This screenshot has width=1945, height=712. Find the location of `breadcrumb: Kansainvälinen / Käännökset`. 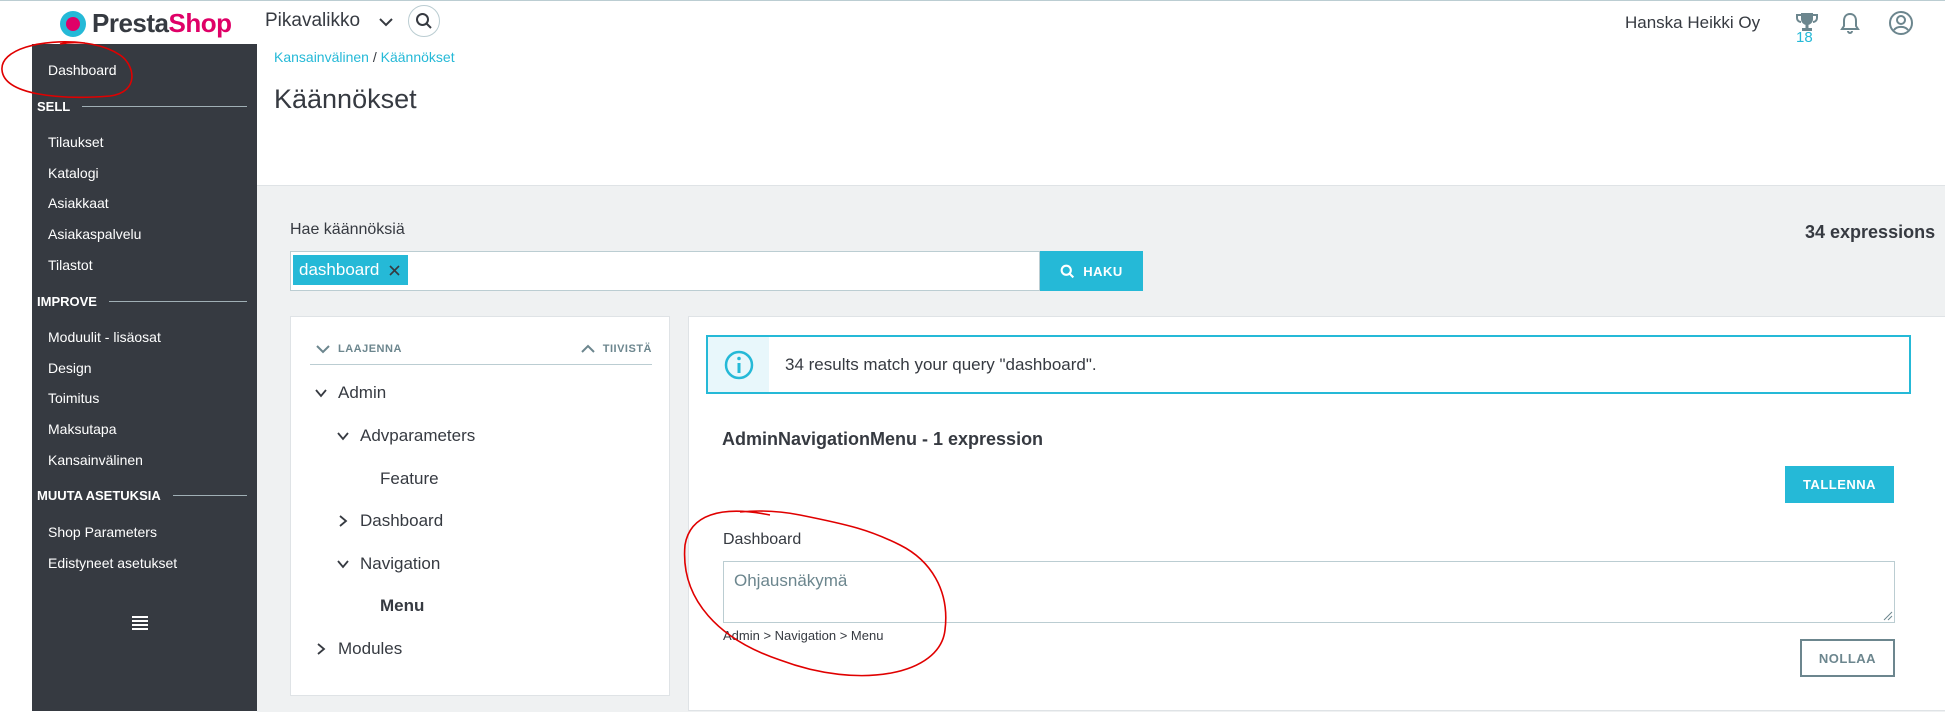

breadcrumb: Kansainvälinen / Käännökset is located at coordinates (364, 57).